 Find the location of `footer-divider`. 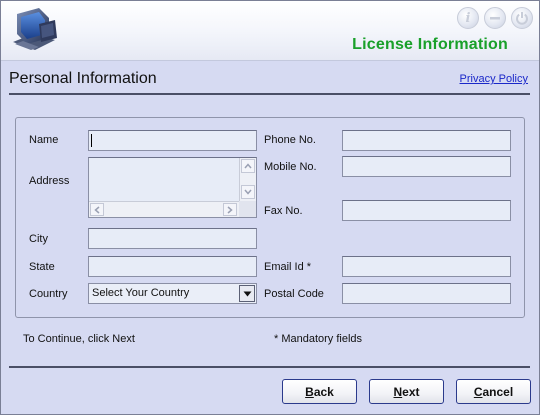

footer-divider is located at coordinates (269, 367).